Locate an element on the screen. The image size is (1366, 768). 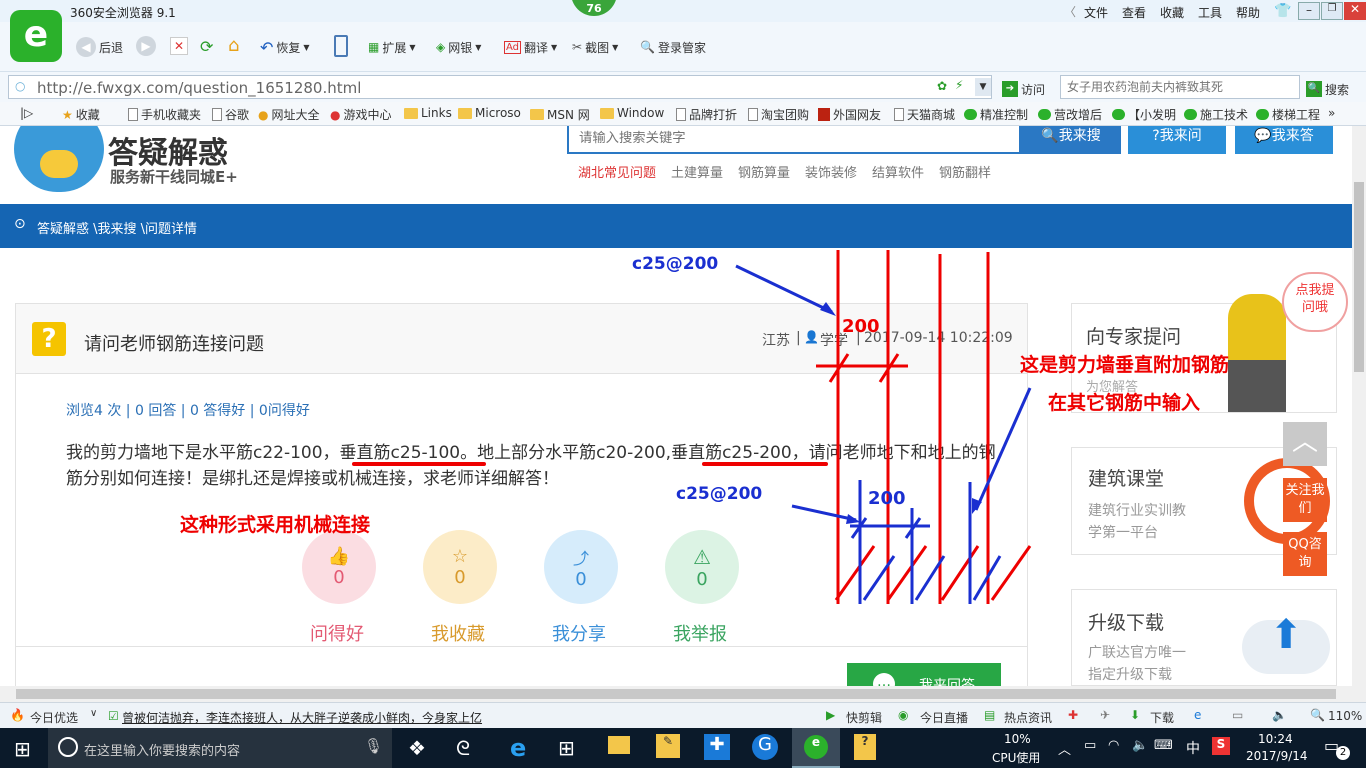
extend-button: ▦ 扩展 ▼ is located at coordinates (392, 47).